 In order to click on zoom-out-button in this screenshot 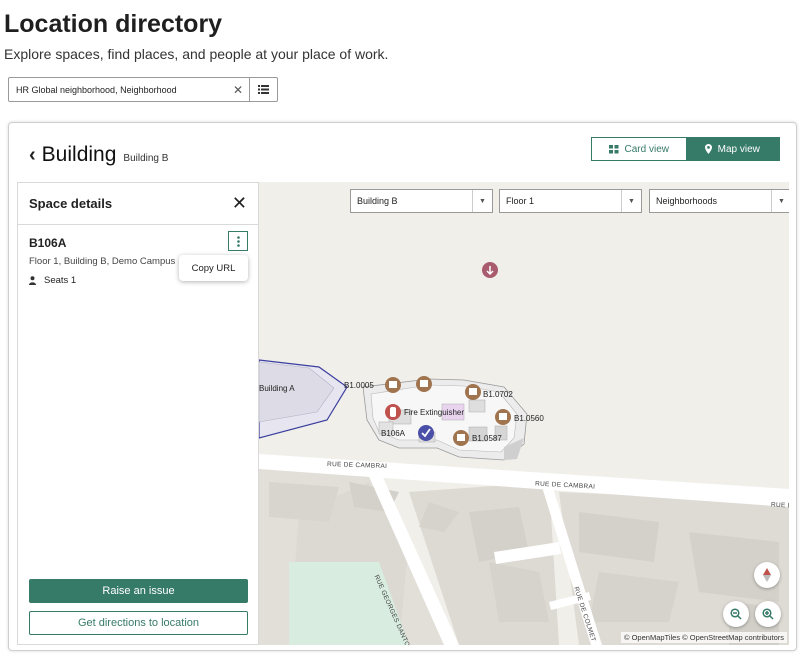, I will do `click(736, 614)`.